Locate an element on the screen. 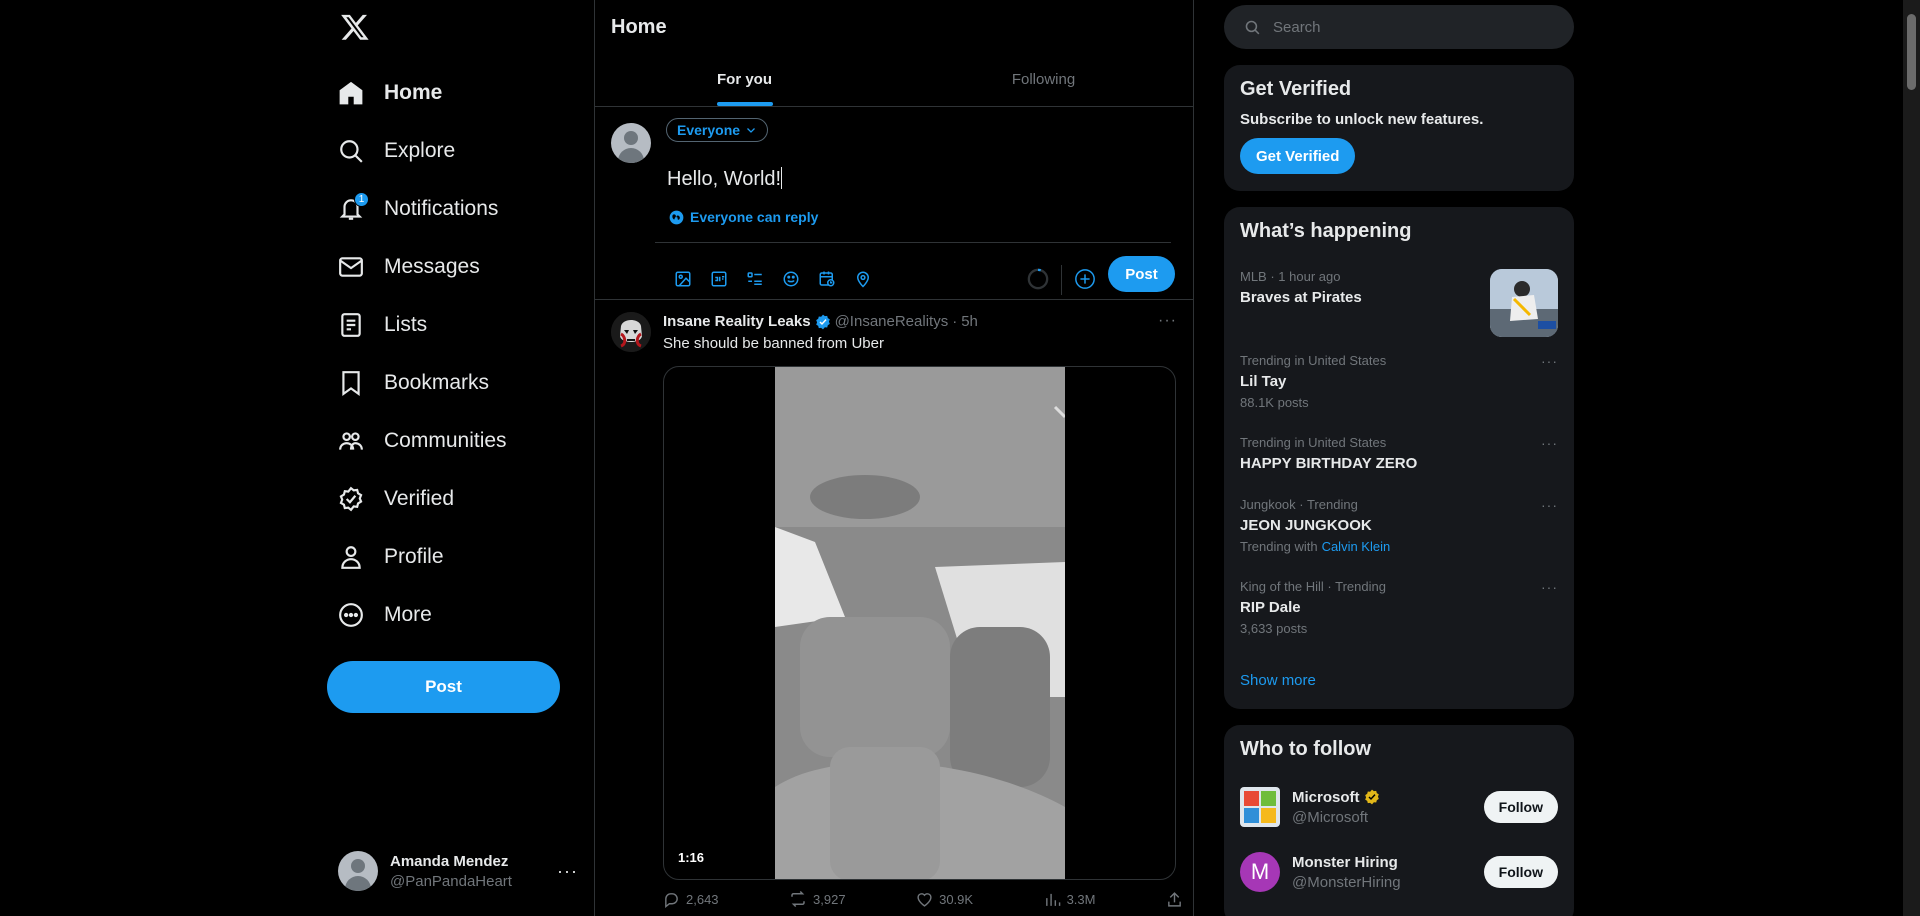 This screenshot has height=916, width=1920. people-icon is located at coordinates (351, 441).